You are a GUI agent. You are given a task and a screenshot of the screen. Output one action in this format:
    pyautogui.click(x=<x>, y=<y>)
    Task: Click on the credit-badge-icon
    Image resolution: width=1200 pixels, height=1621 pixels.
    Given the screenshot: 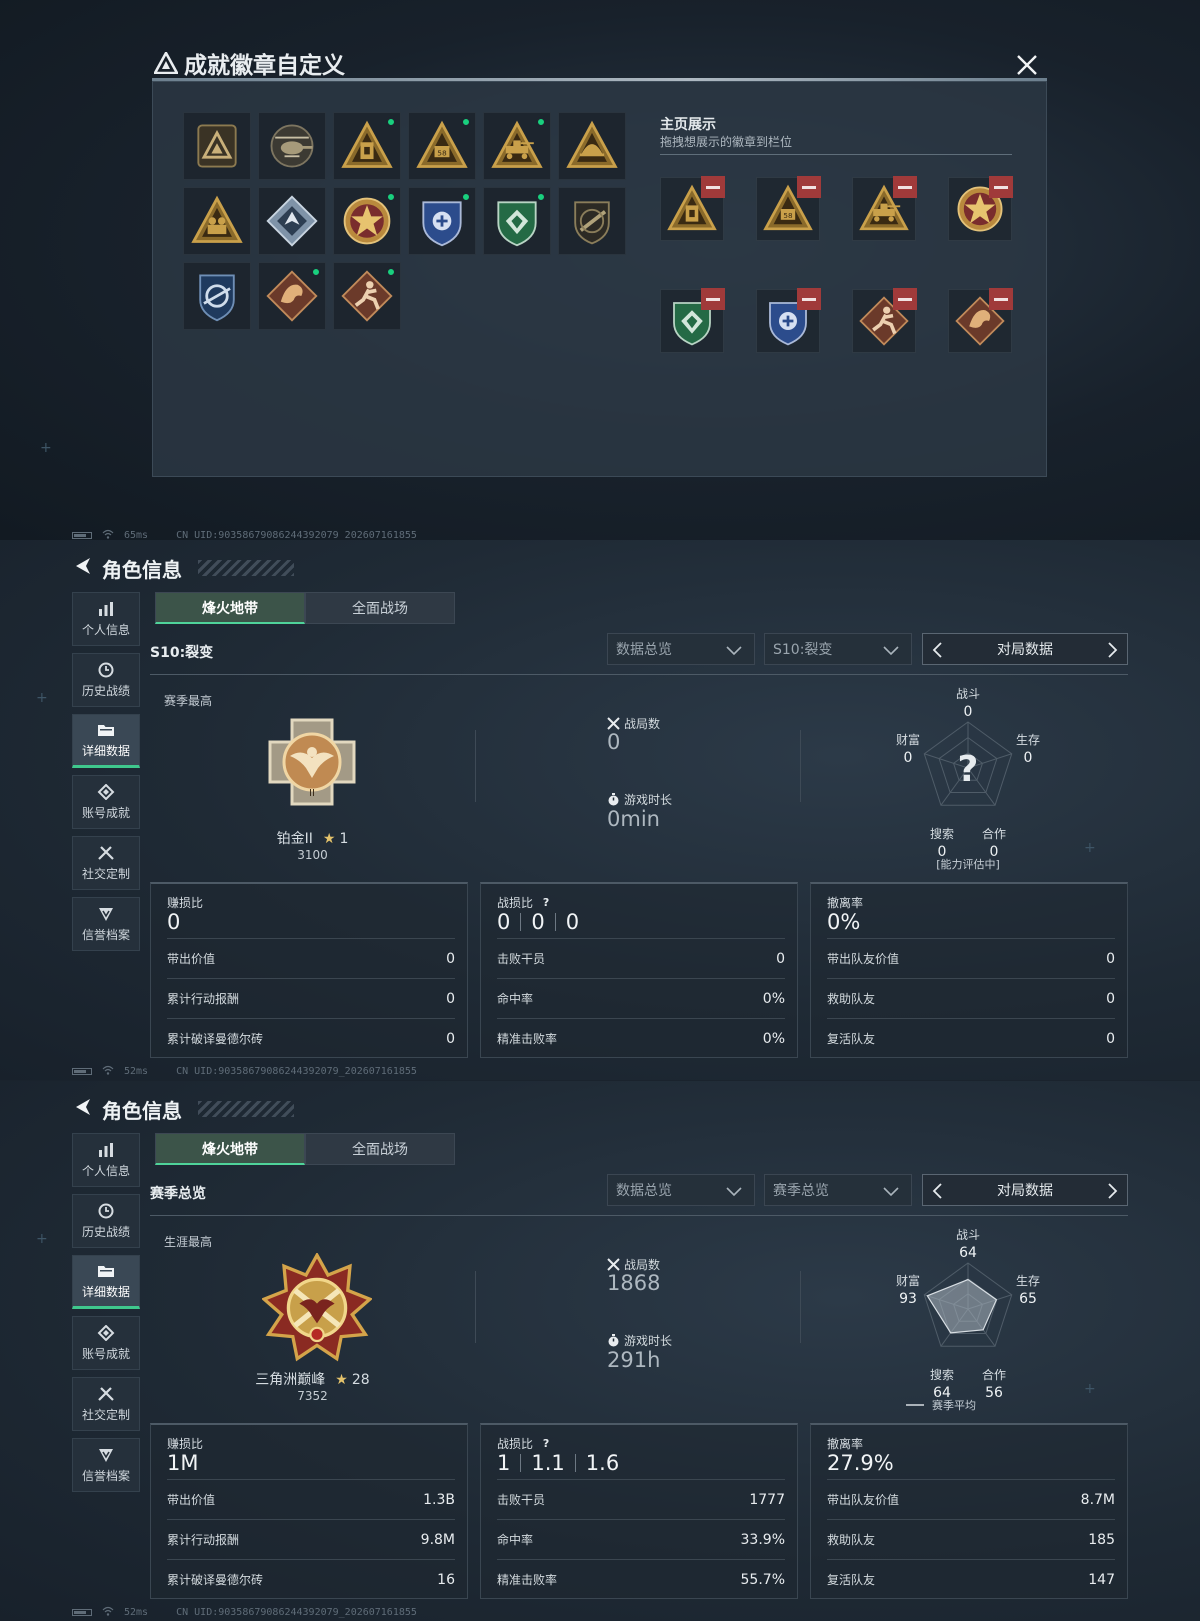 What is the action you would take?
    pyautogui.click(x=106, y=914)
    